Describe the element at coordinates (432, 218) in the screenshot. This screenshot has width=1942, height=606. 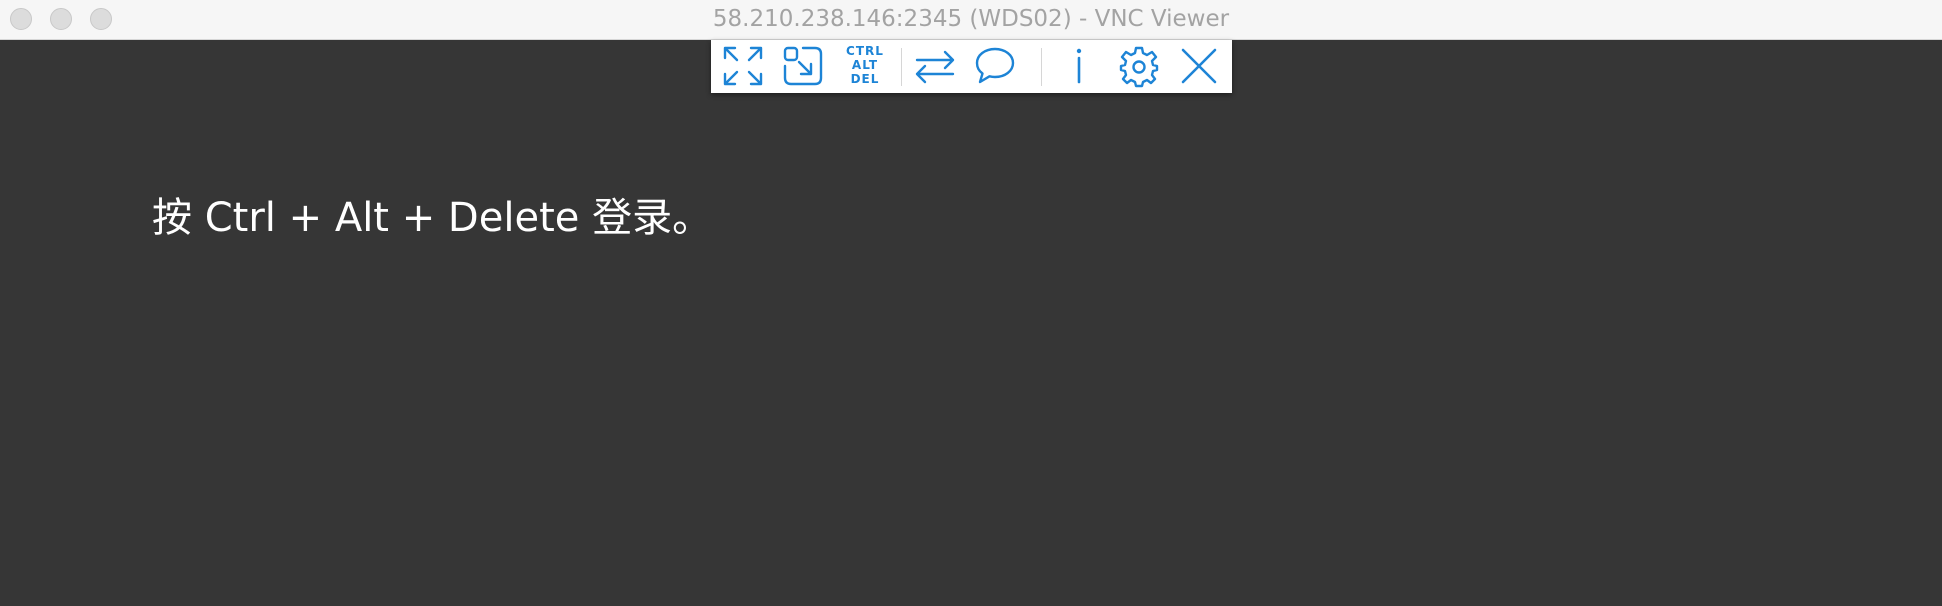
I see `login-prompt: 按 Ctrl + Alt + Delete 登录。` at that location.